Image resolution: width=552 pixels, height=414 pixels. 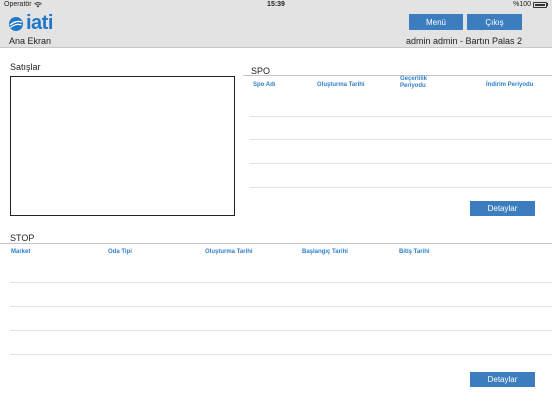 I want to click on stop-col-market: Market, so click(x=21, y=252).